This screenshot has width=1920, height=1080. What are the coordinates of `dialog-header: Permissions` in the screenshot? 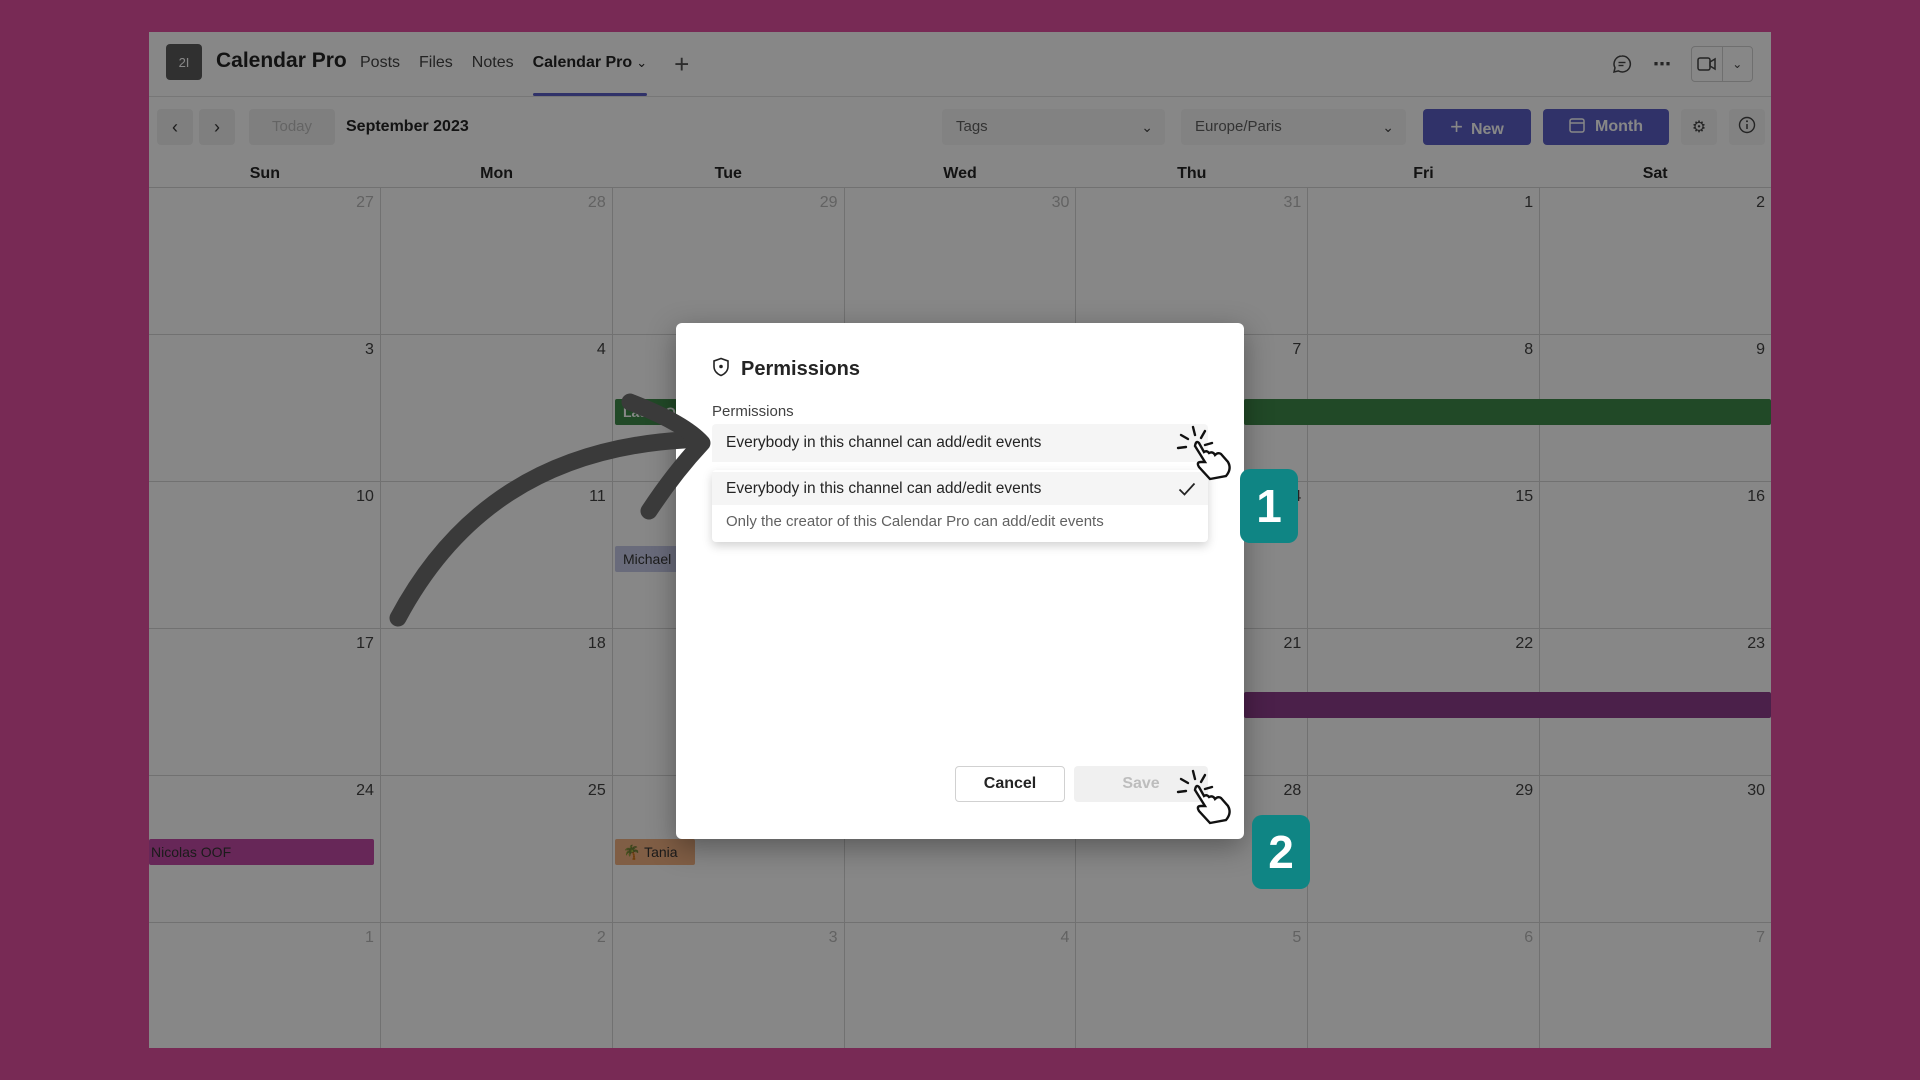 It's located at (786, 369).